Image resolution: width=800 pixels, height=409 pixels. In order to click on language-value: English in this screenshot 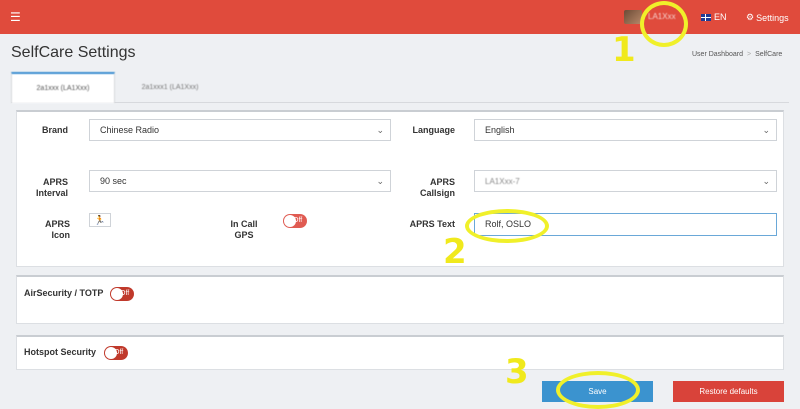, I will do `click(500, 130)`.